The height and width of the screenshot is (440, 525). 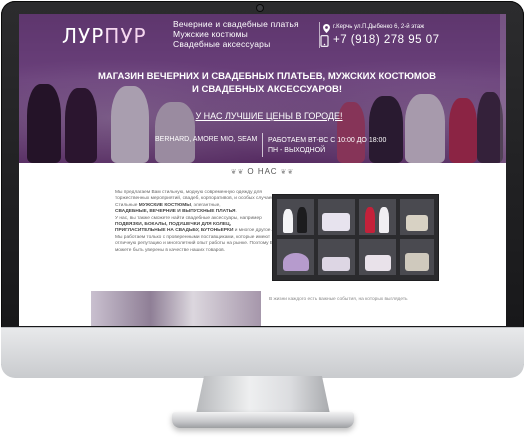 I want to click on showroom-photo, so click(x=176, y=308).